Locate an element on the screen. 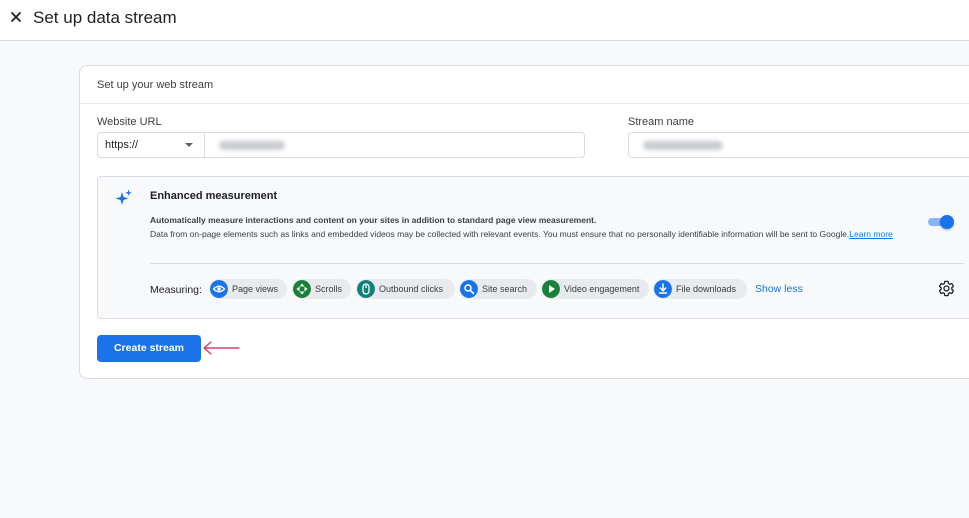 This screenshot has width=969, height=518. chip-video-engagement: Video engagement is located at coordinates (595, 289).